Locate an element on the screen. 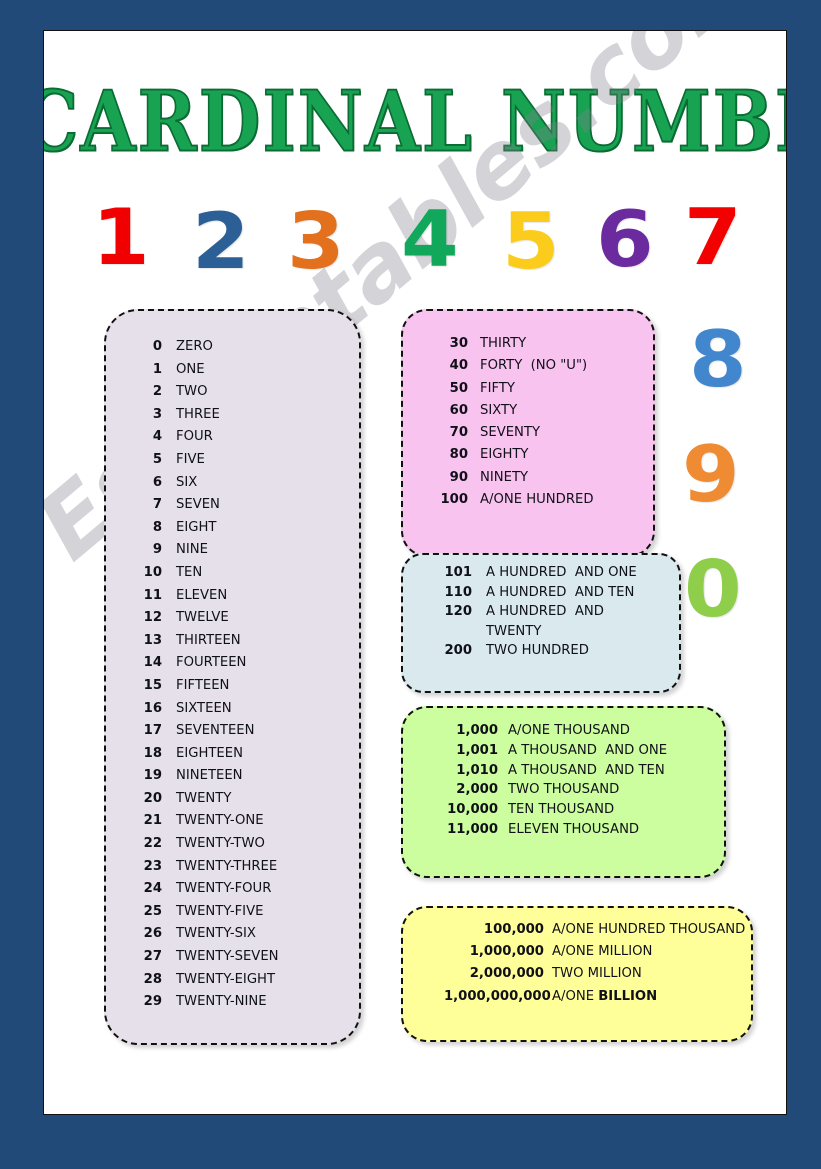 This screenshot has width=821, height=1169. number-value: 1,010 is located at coordinates (477, 770).